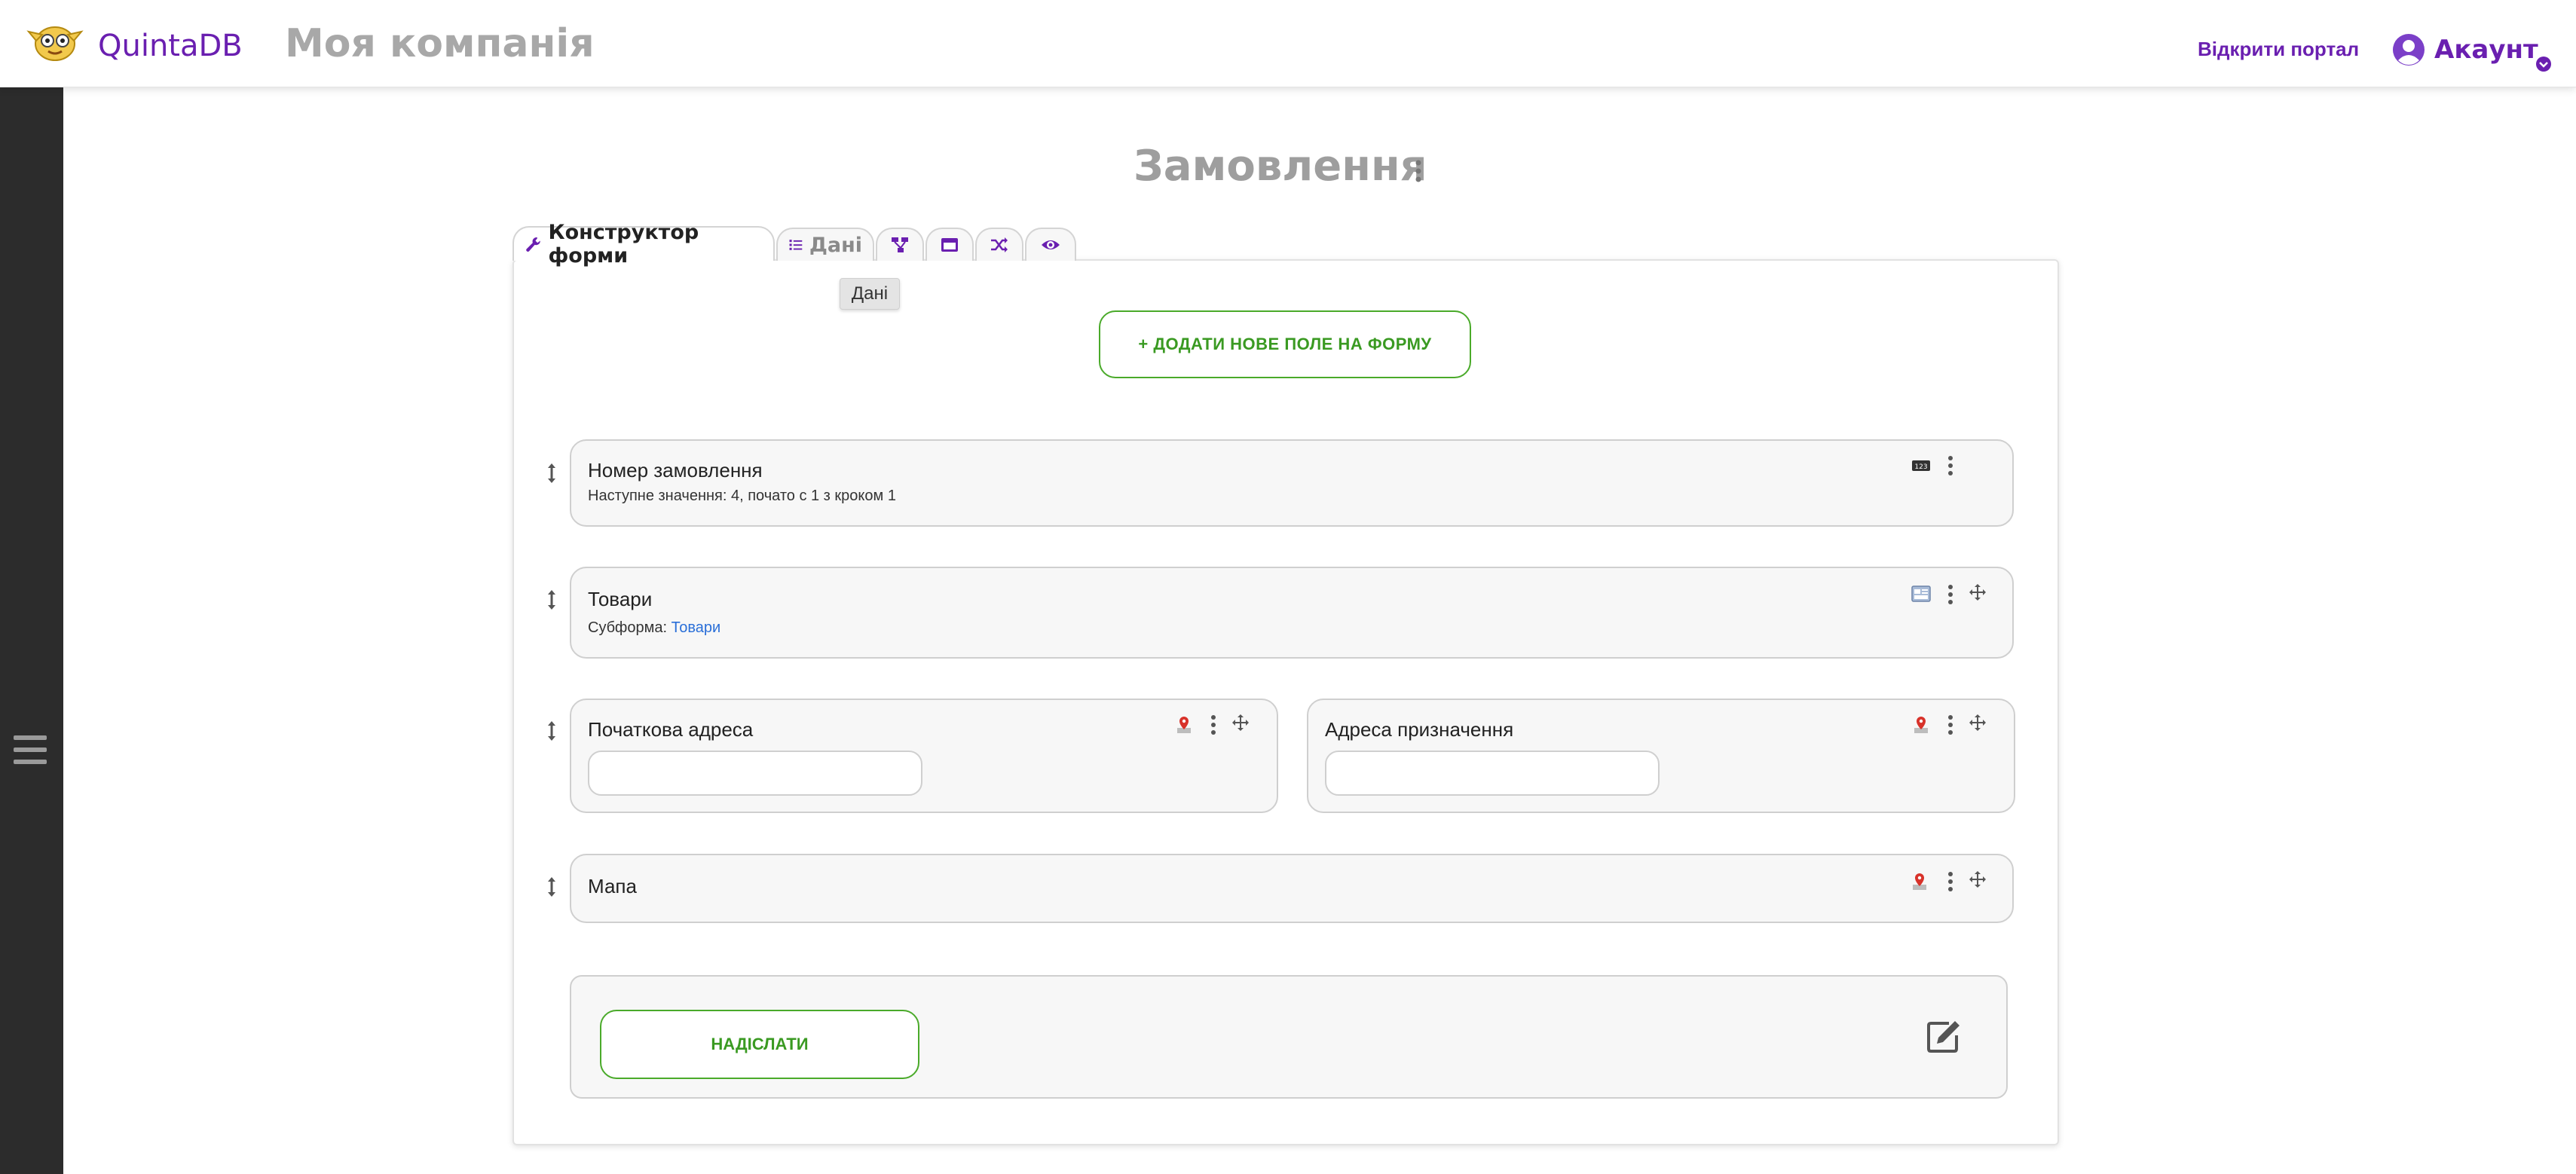  What do you see at coordinates (612, 886) in the screenshot?
I see `field-label: Мапа` at bounding box center [612, 886].